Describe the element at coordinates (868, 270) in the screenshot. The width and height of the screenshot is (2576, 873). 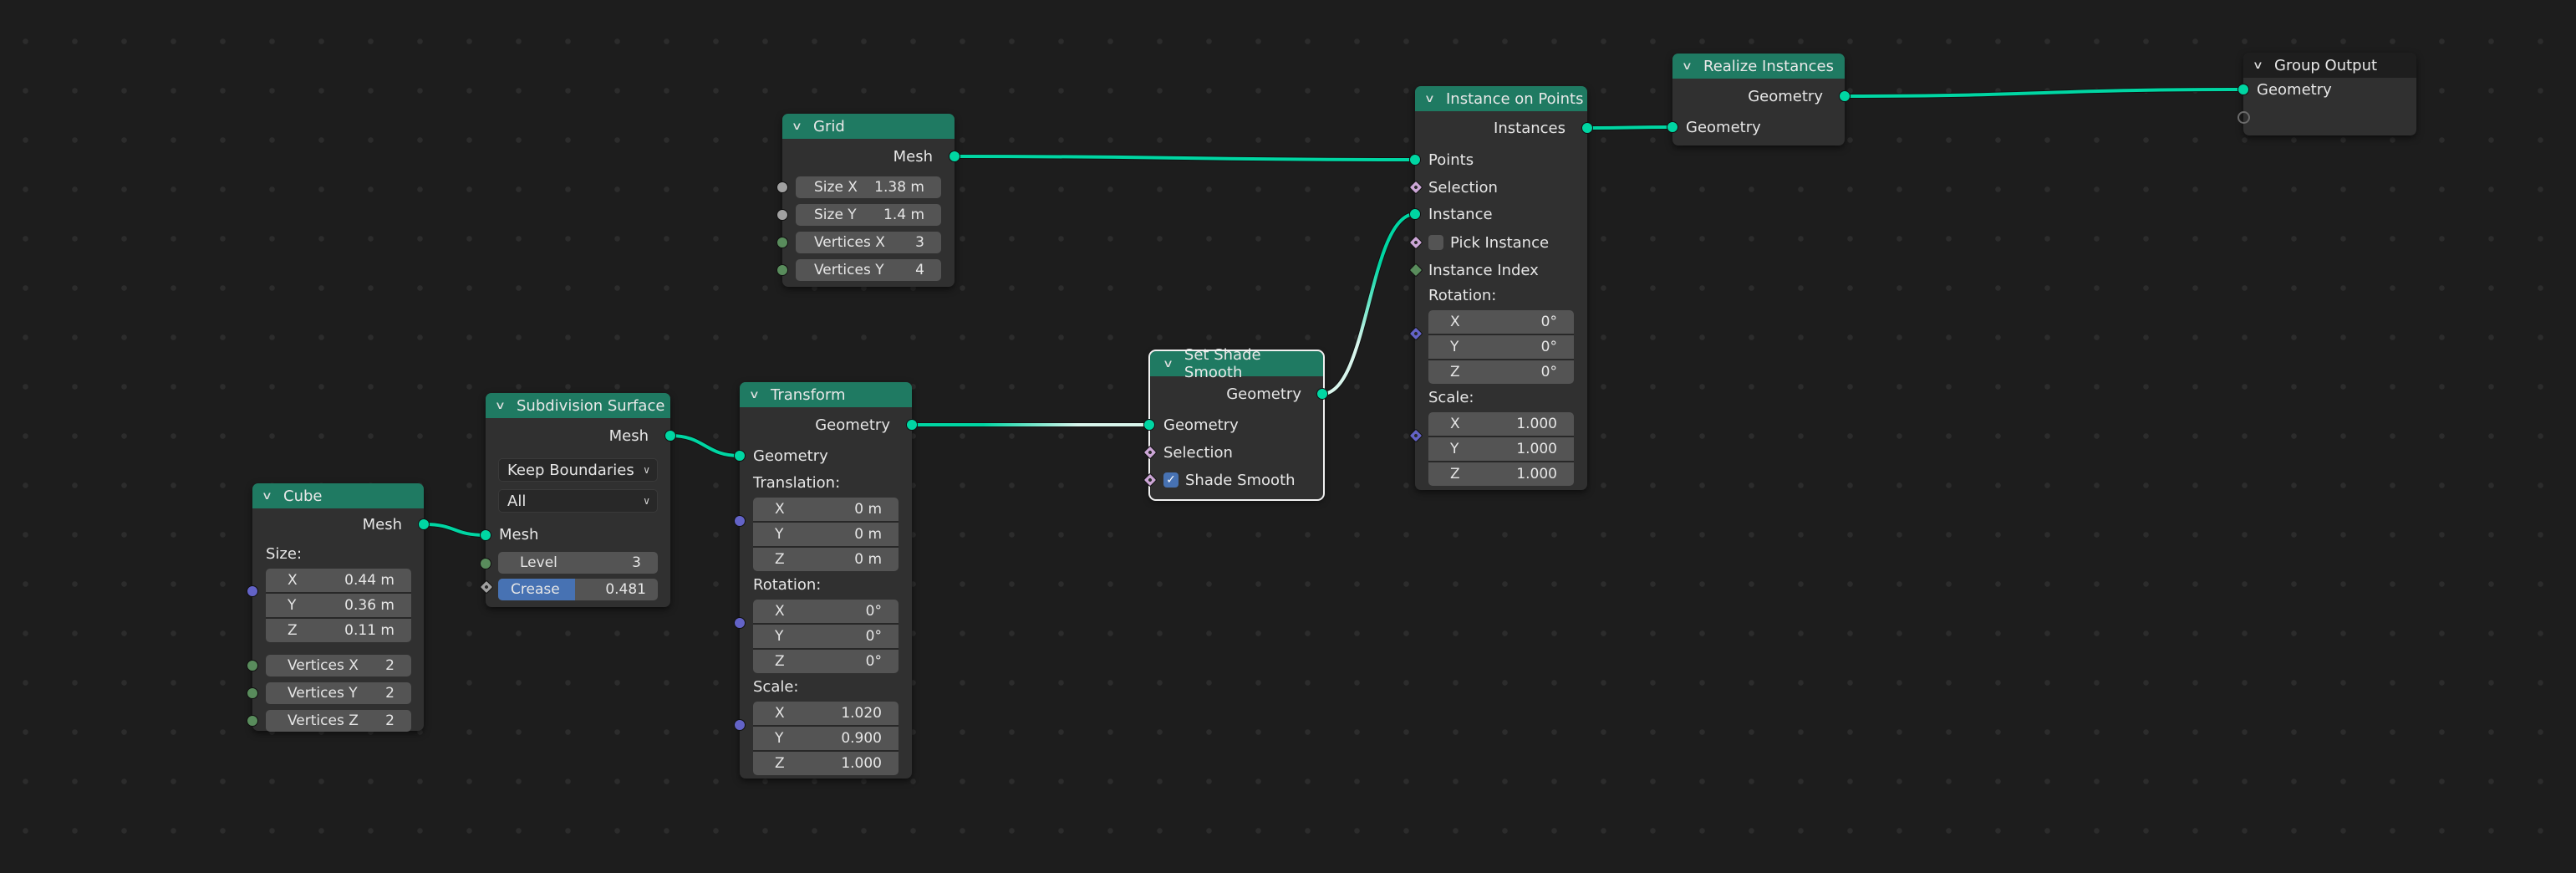
I see `vertices-y-field: Vertices Y 4` at that location.